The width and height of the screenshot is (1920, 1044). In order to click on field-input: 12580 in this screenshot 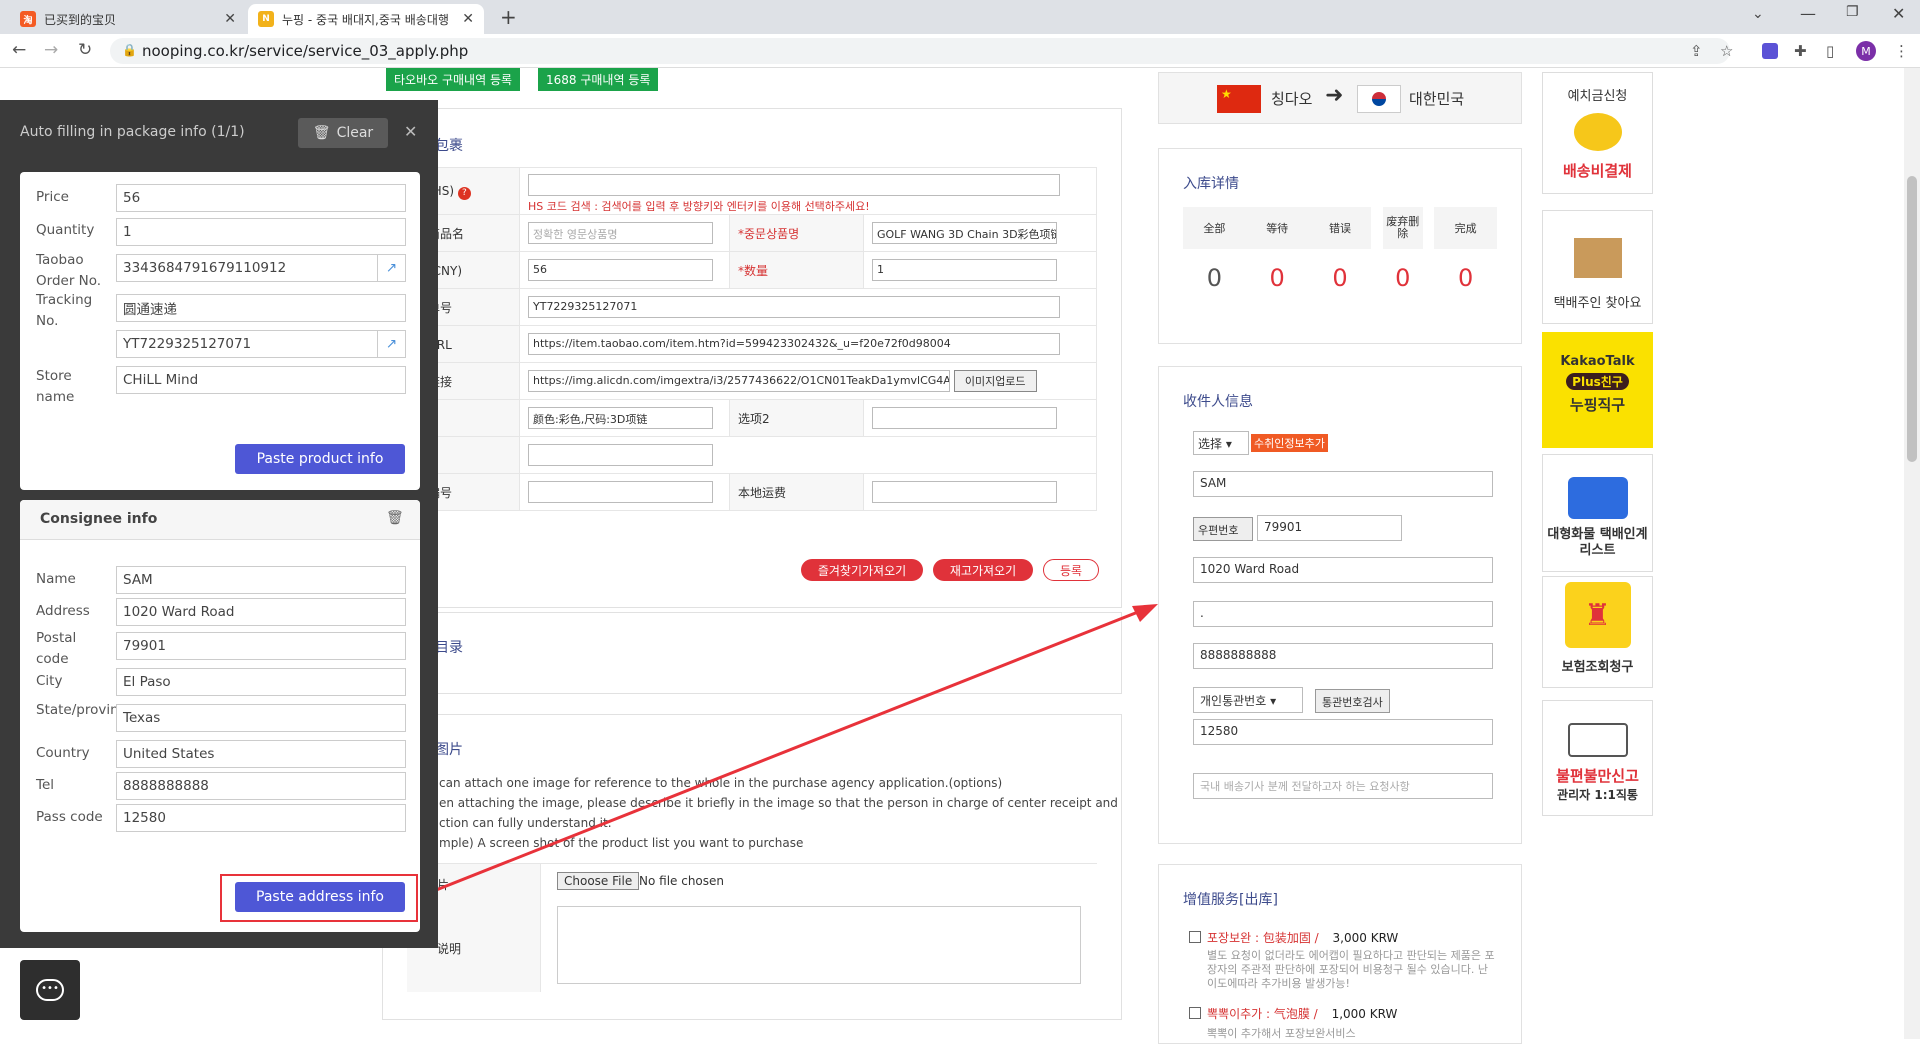, I will do `click(261, 818)`.